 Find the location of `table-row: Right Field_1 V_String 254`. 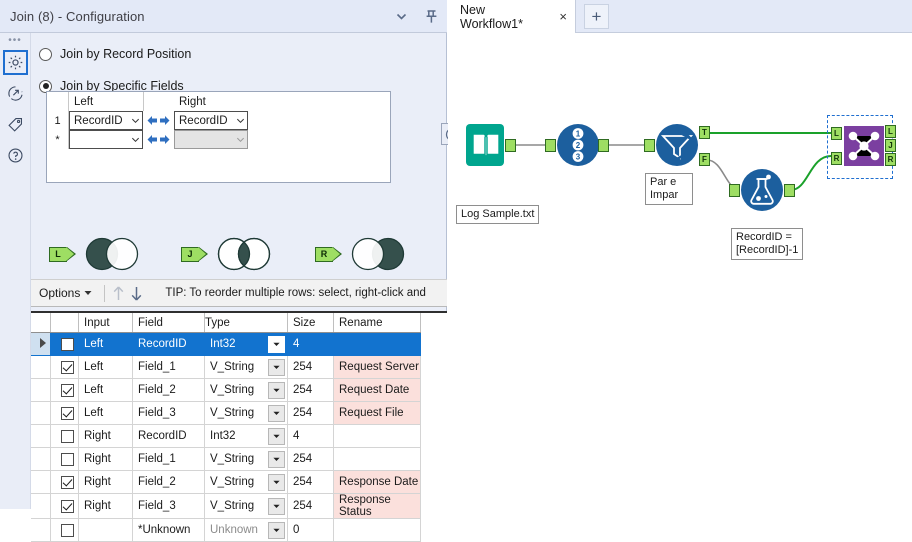

table-row: Right Field_1 V_String 254 is located at coordinates (226, 459).